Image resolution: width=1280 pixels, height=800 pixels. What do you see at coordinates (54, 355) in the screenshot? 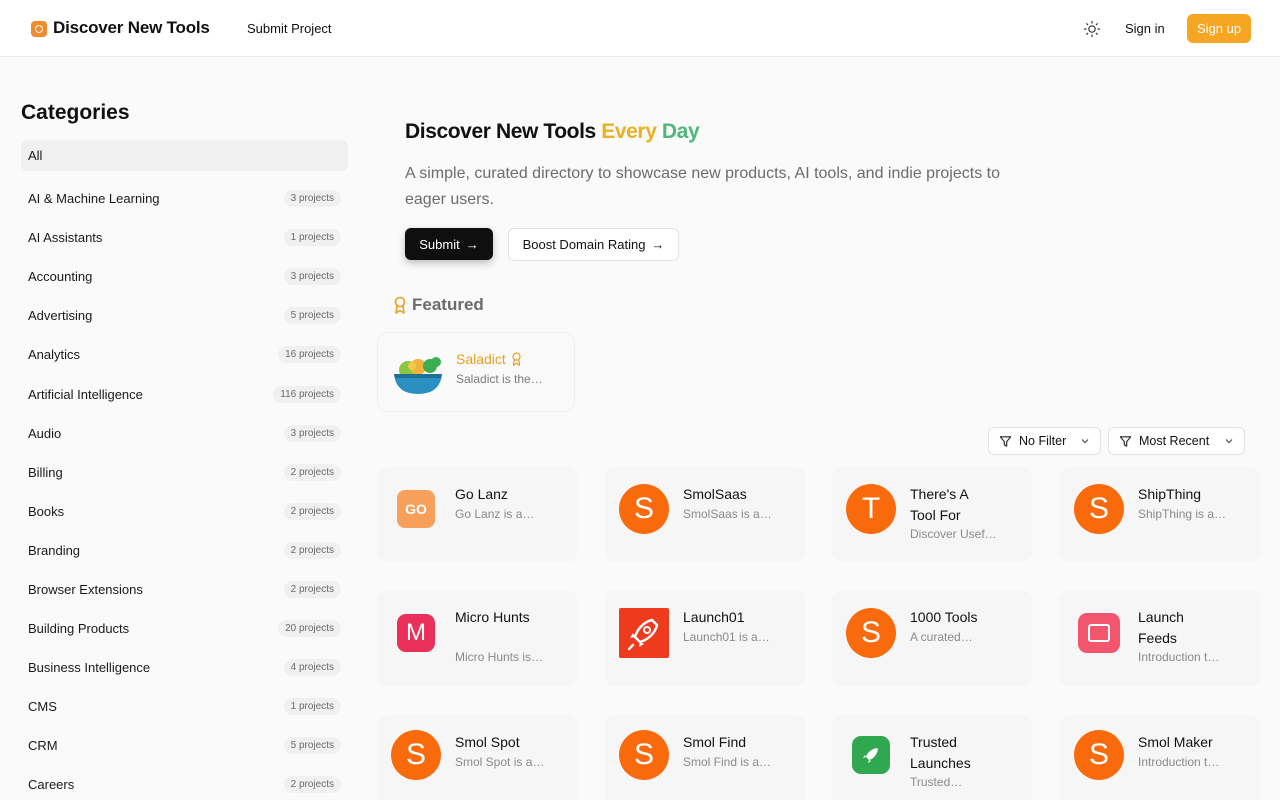
I see `category-name: Analytics` at bounding box center [54, 355].